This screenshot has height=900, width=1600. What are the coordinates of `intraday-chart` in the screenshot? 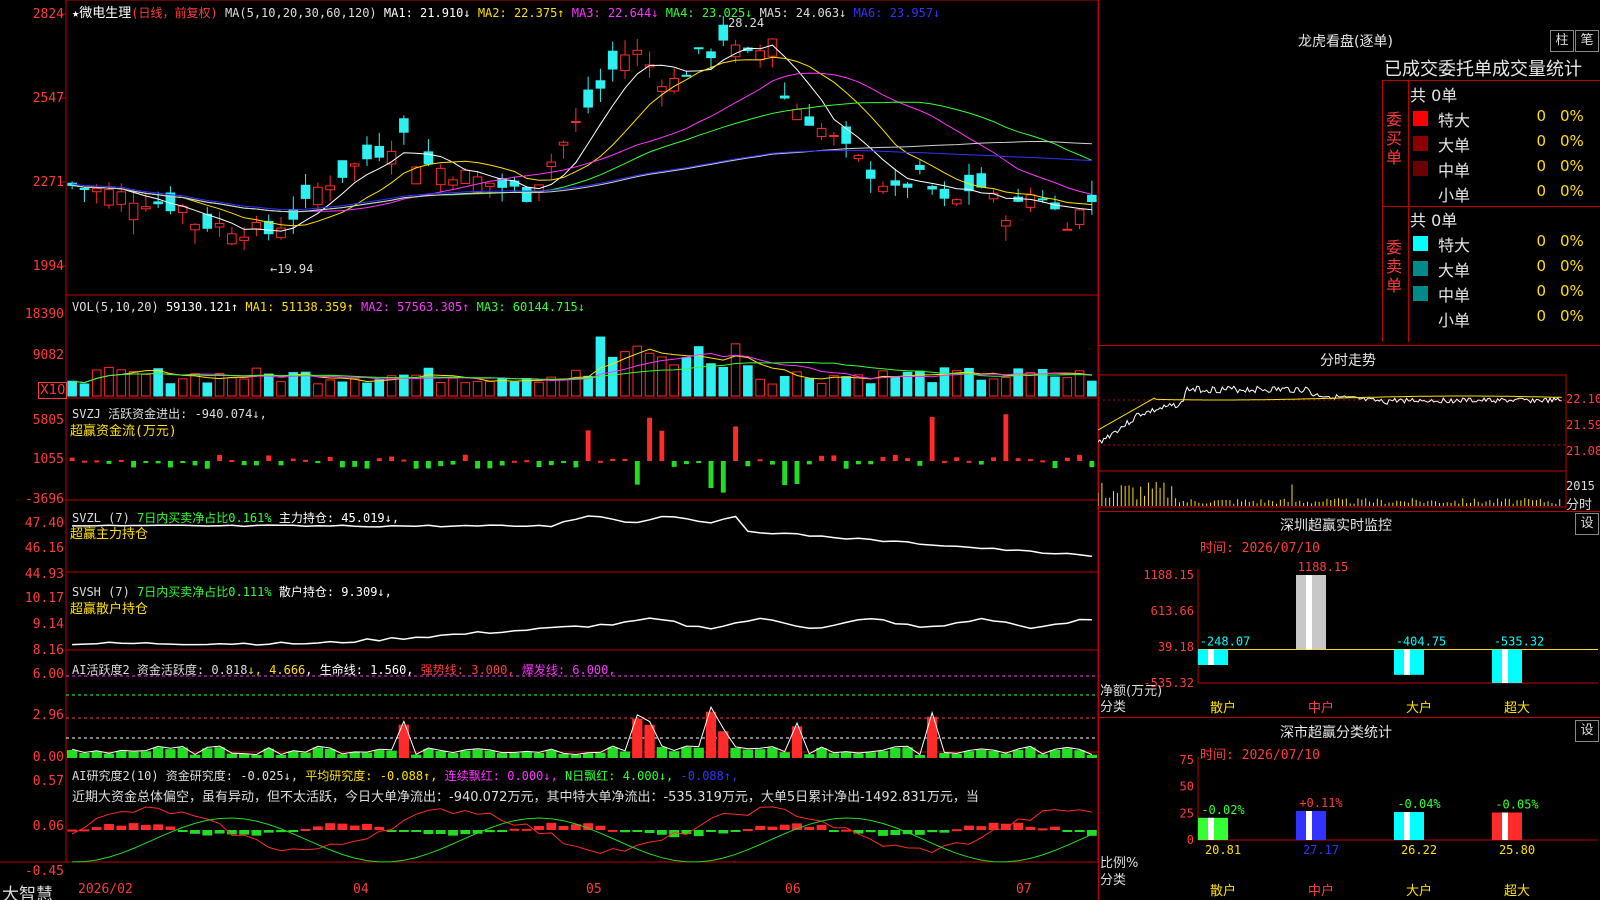 It's located at (1333, 440).